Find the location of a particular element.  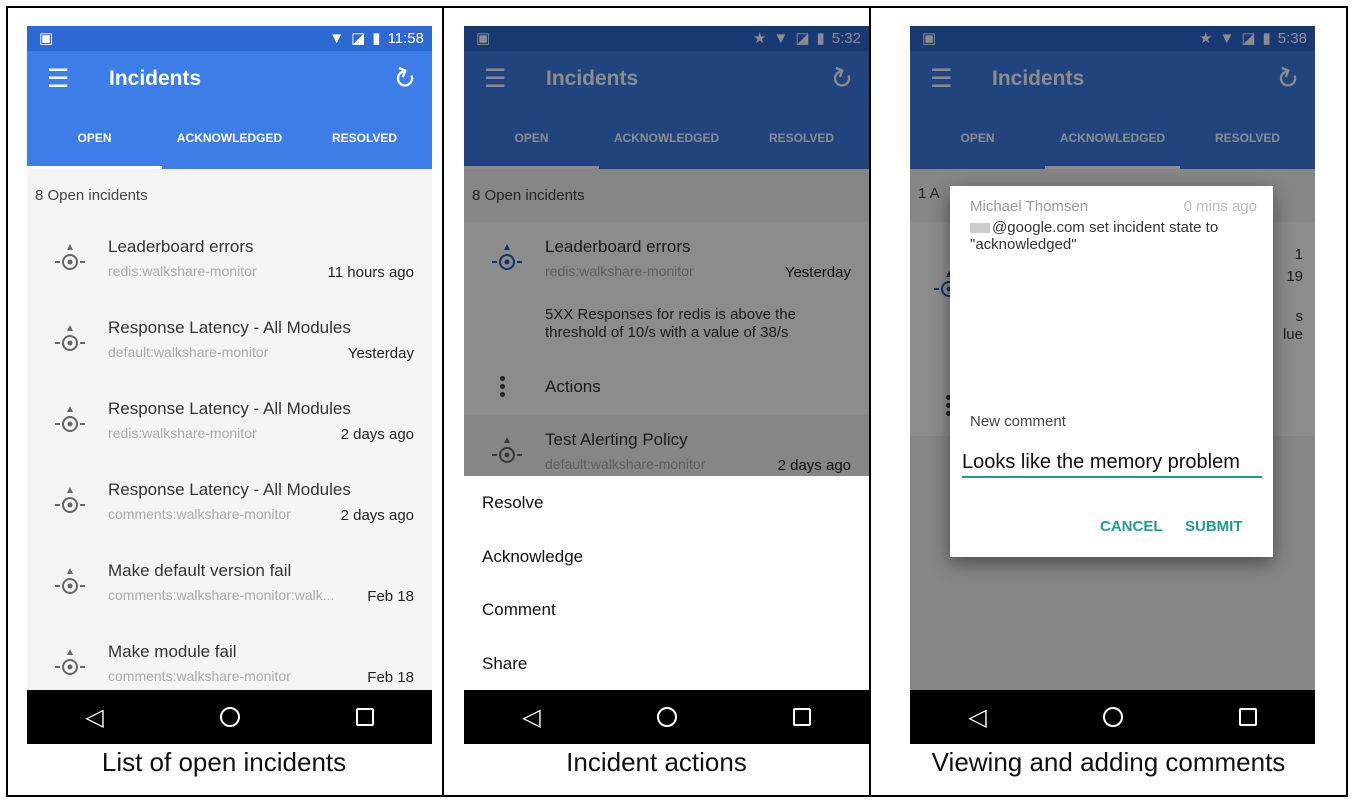

incident-source: default:walkshare-monitor is located at coordinates (188, 352).